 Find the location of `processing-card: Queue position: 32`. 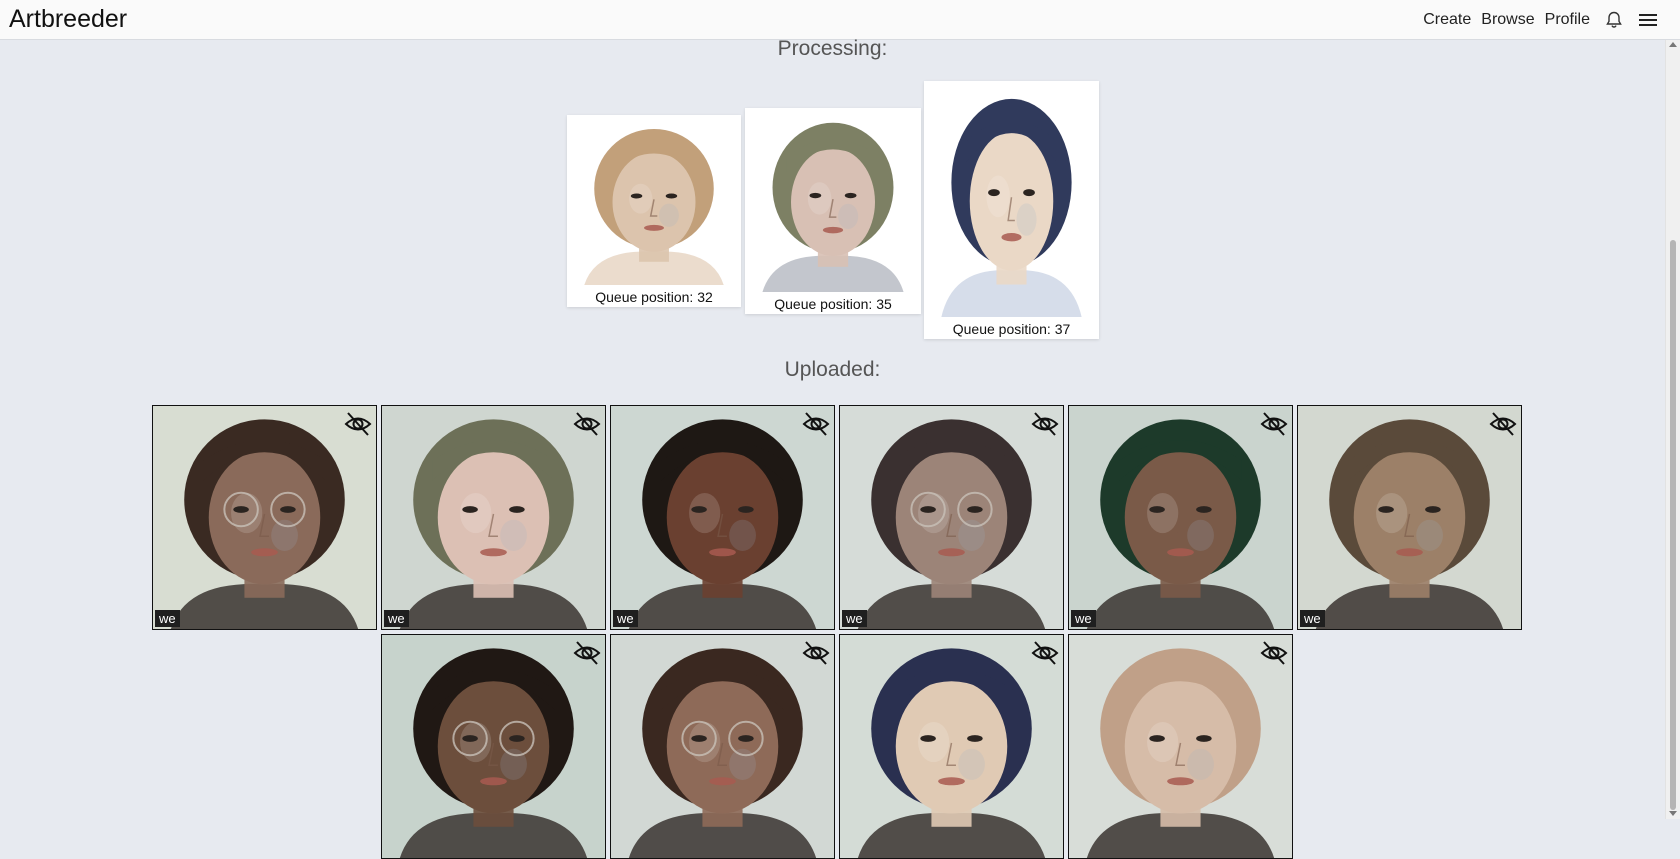

processing-card: Queue position: 32 is located at coordinates (654, 211).